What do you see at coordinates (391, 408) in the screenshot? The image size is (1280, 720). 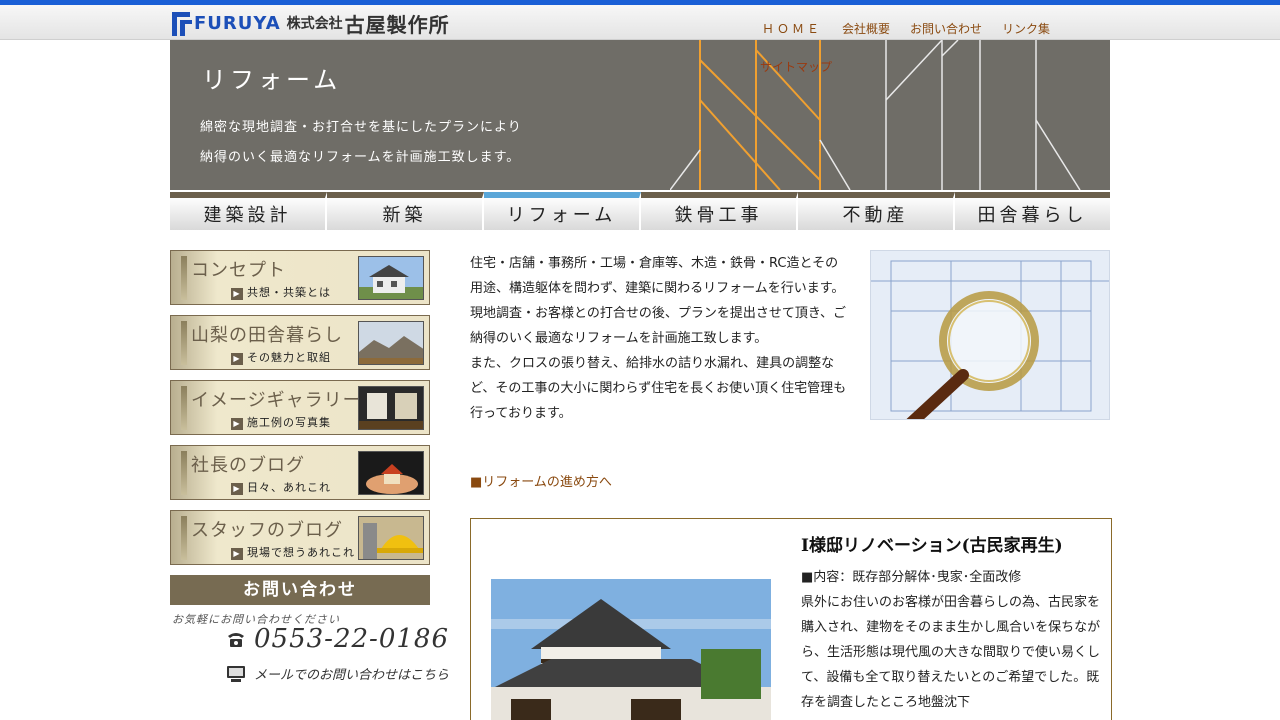 I see `interior-thumbnail` at bounding box center [391, 408].